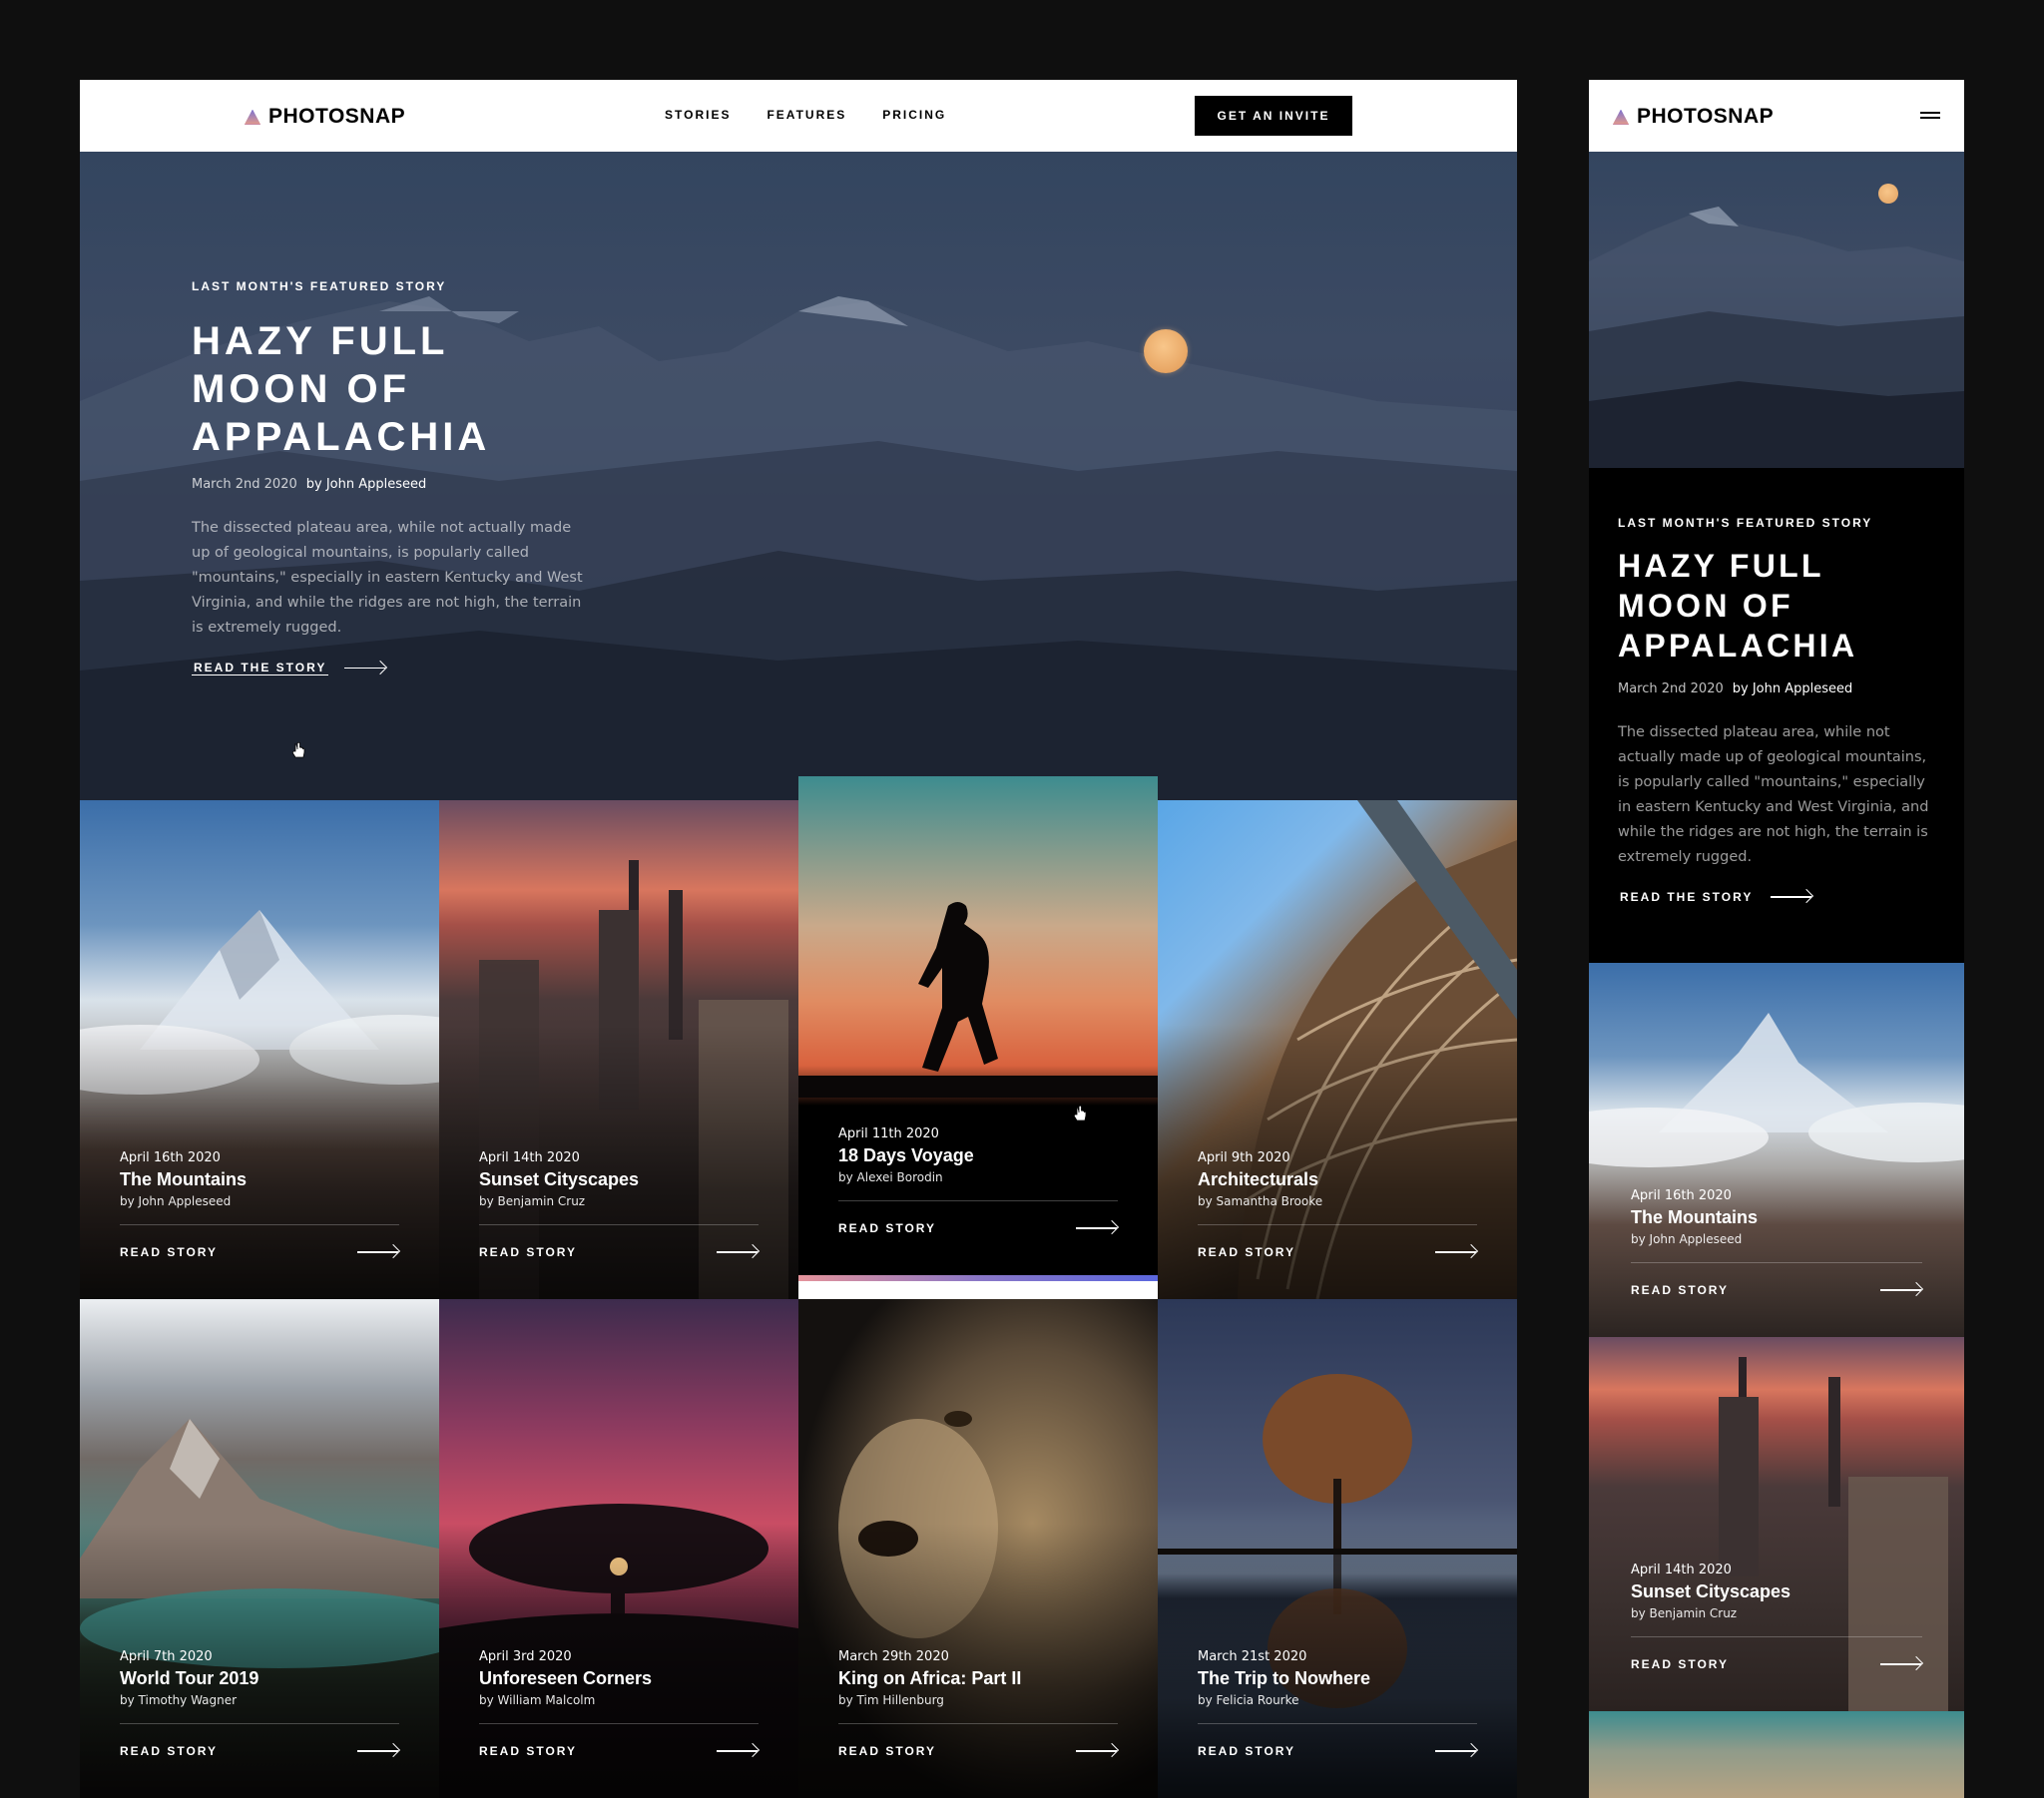 This screenshot has height=1798, width=2044. What do you see at coordinates (537, 1700) in the screenshot?
I see `story-author: by William Malcolm` at bounding box center [537, 1700].